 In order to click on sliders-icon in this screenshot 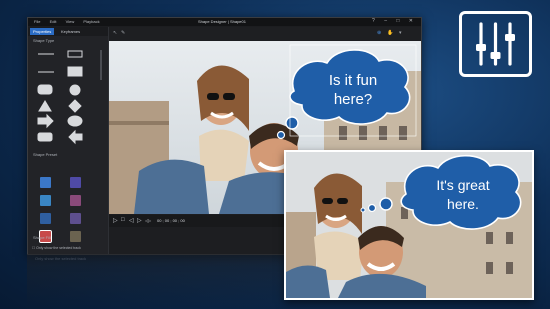, I will do `click(495, 44)`.